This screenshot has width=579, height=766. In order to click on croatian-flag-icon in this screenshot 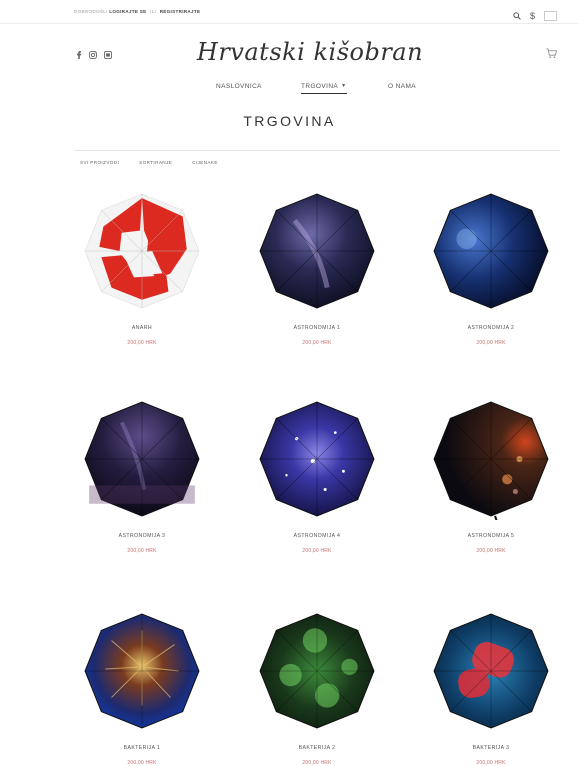, I will do `click(550, 16)`.